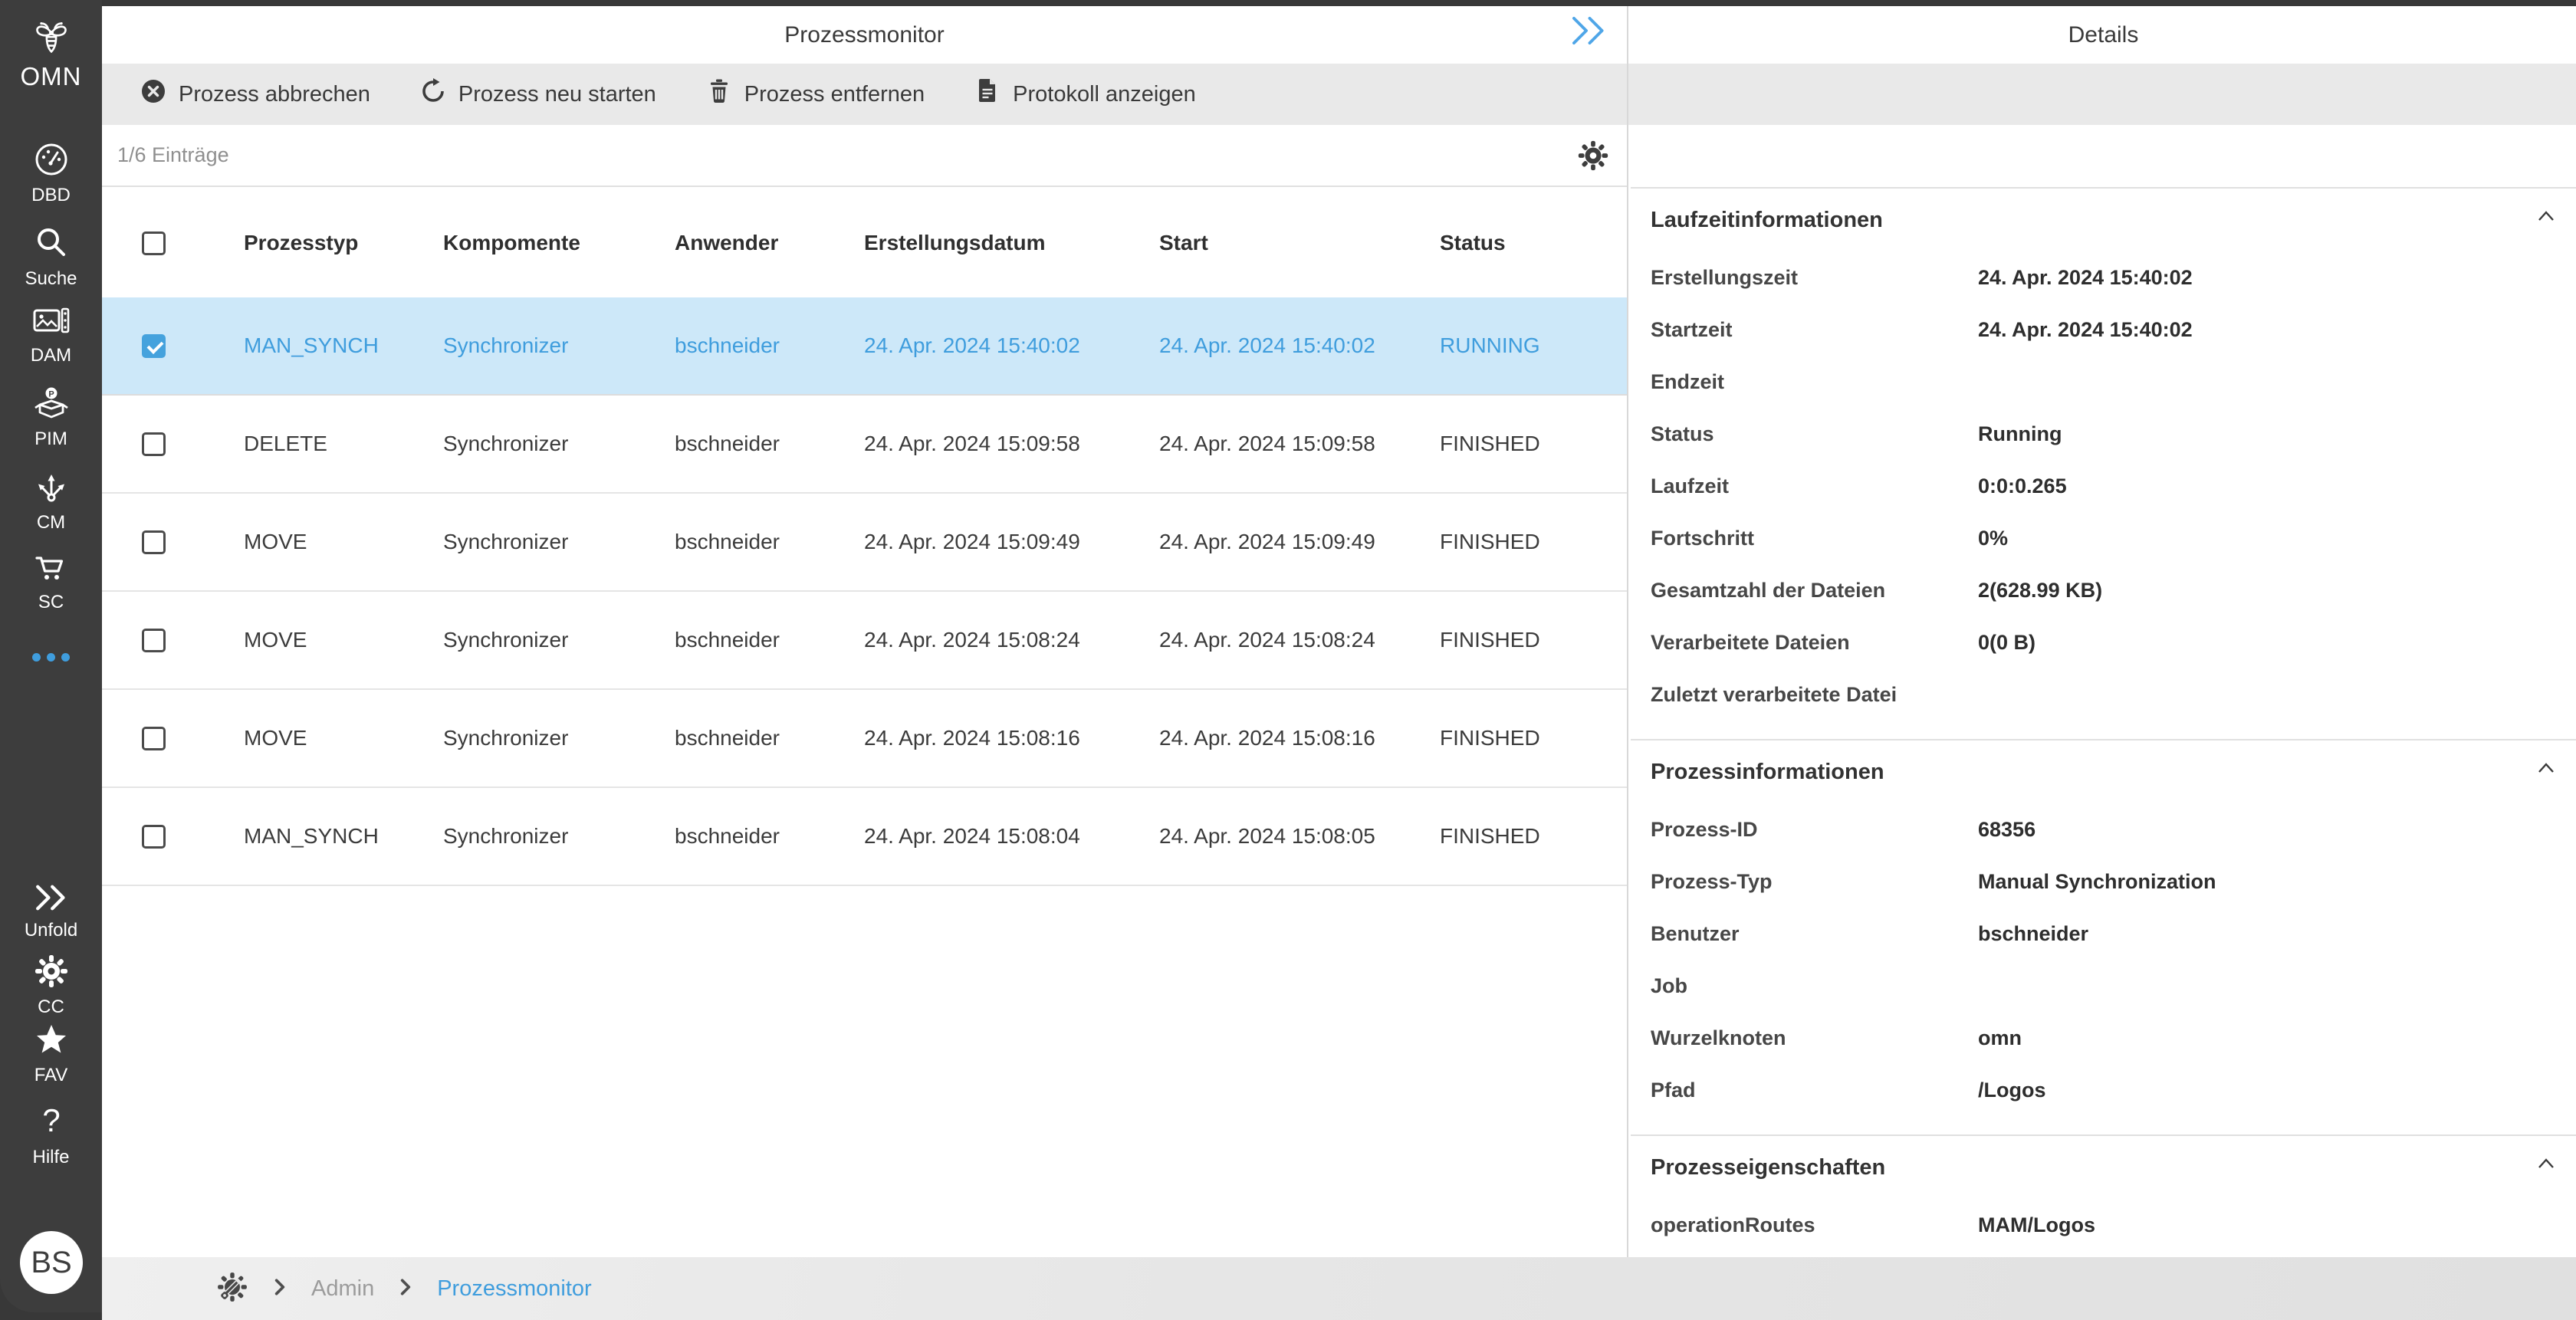  I want to click on restart-process-button: Prozess neu starten, so click(537, 94).